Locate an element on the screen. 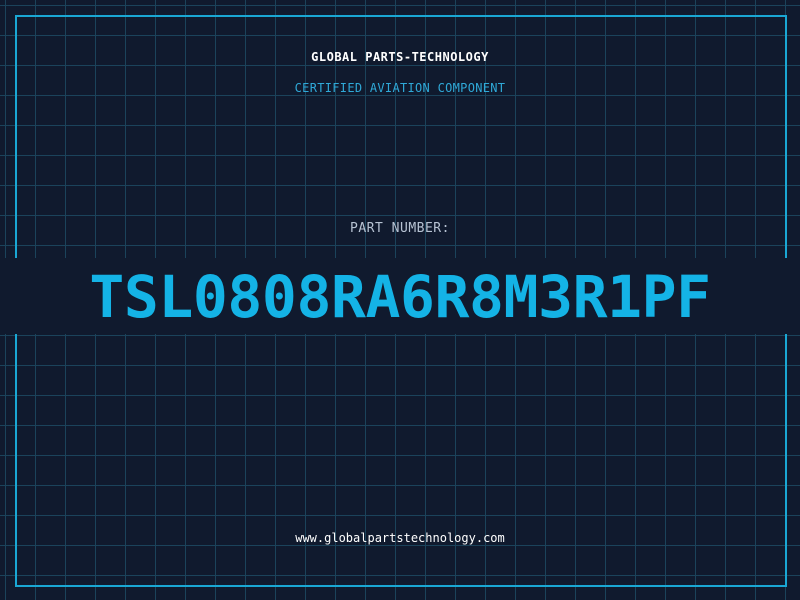 This screenshot has height=600, width=800. part-number-label: PART NUMBER: is located at coordinates (400, 228).